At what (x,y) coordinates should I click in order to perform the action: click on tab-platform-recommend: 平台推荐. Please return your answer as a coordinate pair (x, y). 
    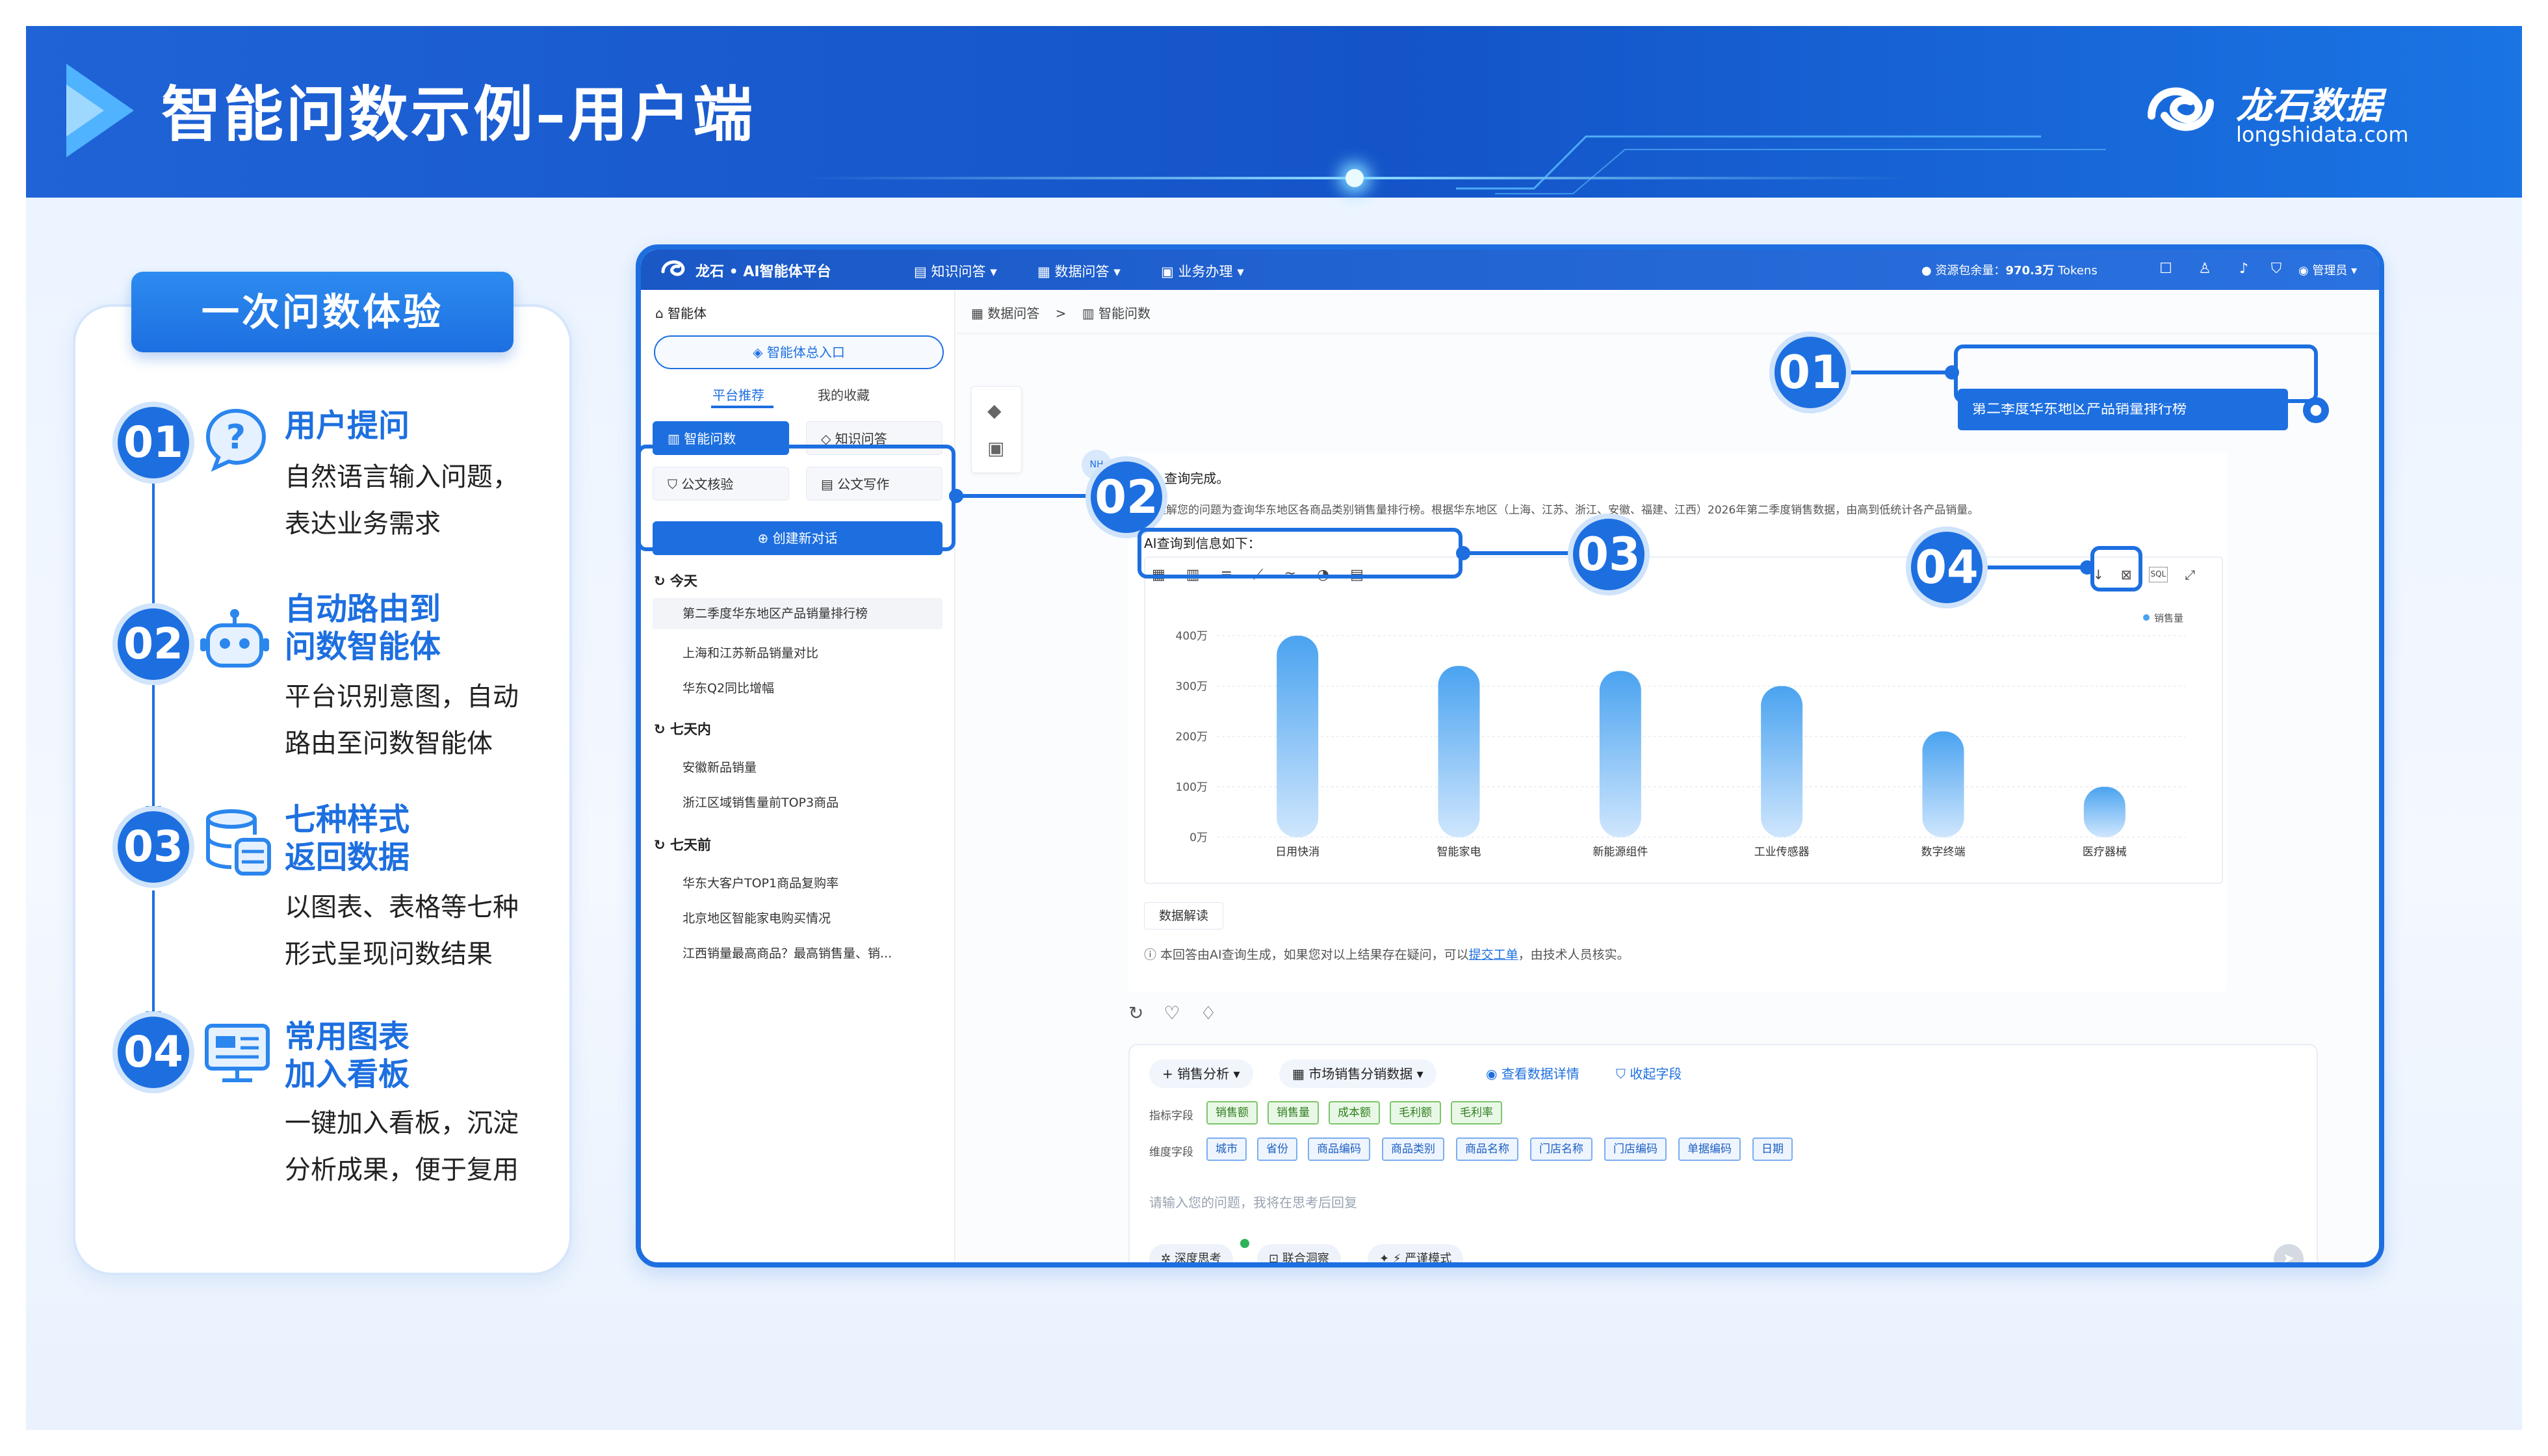
    Looking at the image, I should click on (738, 394).